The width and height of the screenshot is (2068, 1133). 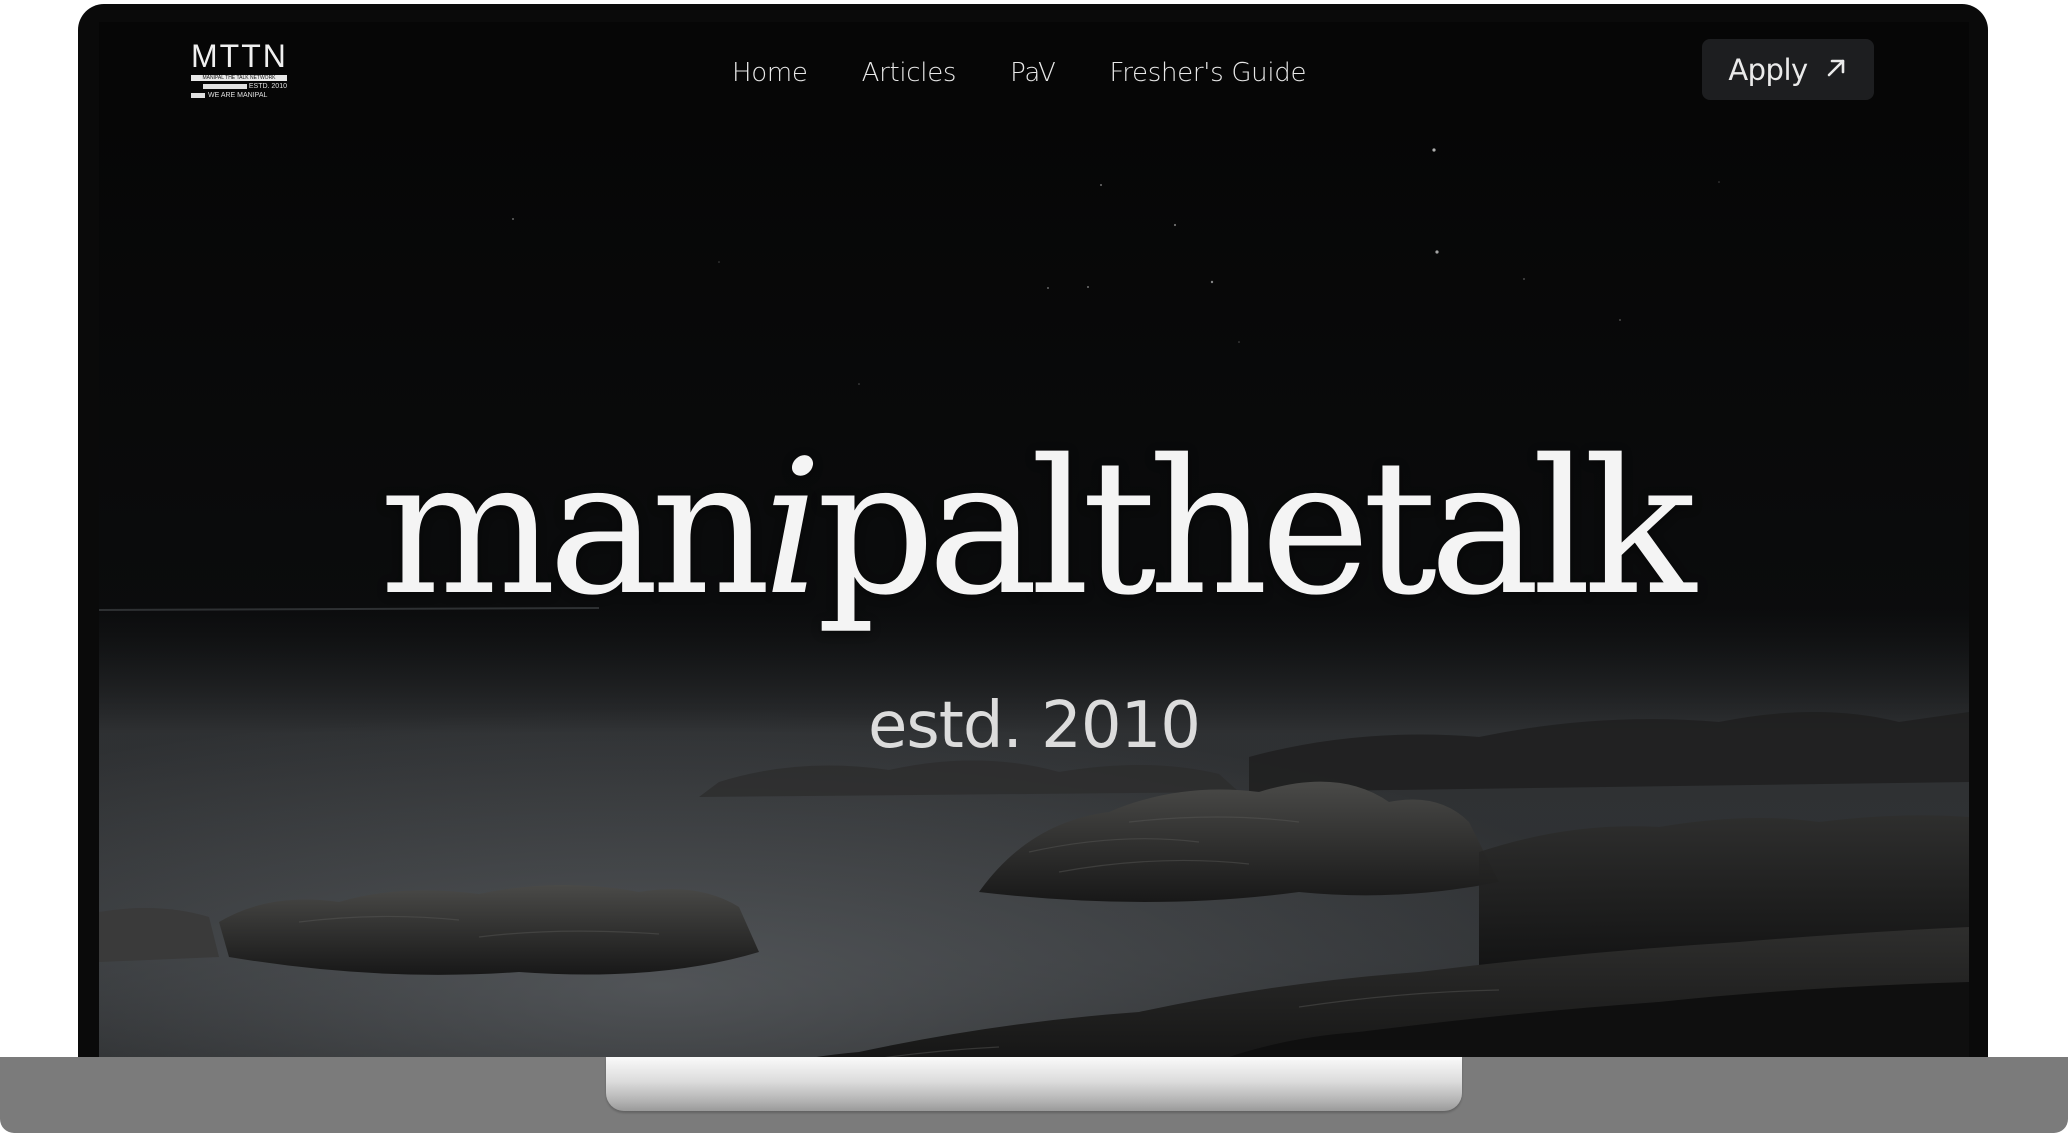 I want to click on hero-title-part1: man, so click(x=575, y=527).